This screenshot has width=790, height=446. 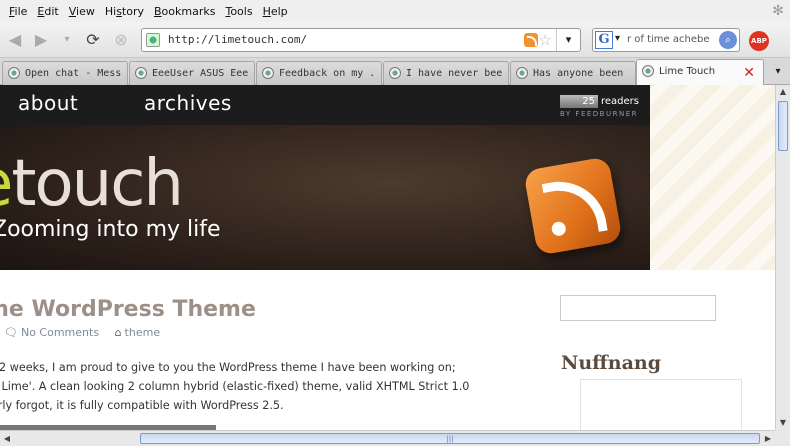 I want to click on post-title: me WordPress Theme, so click(x=128, y=309).